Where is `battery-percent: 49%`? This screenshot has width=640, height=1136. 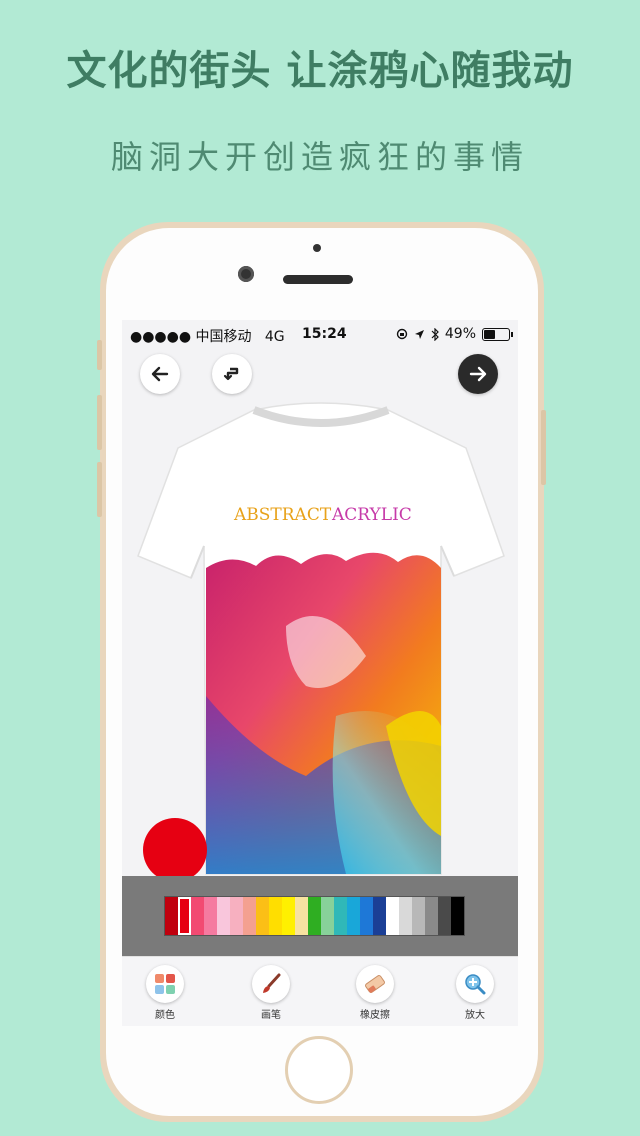 battery-percent: 49% is located at coordinates (460, 334).